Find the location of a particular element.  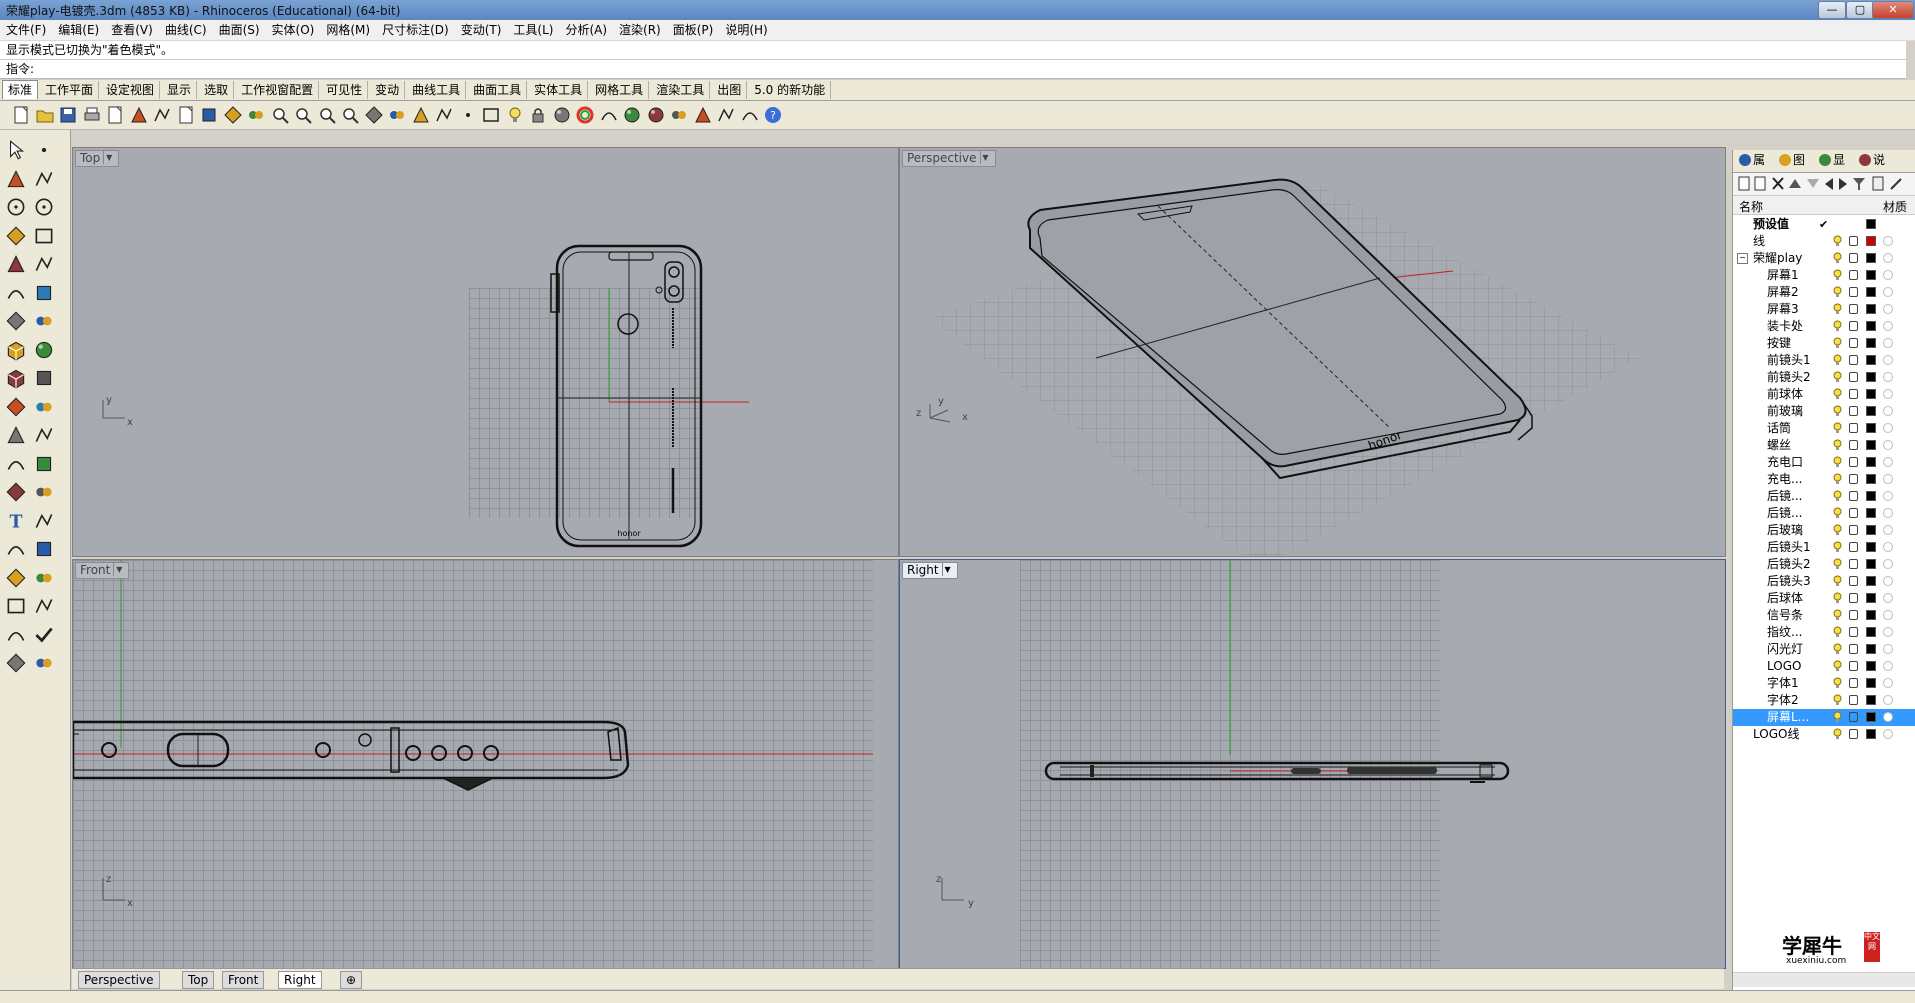

layer-row: 后镜头1 is located at coordinates (1824, 547).